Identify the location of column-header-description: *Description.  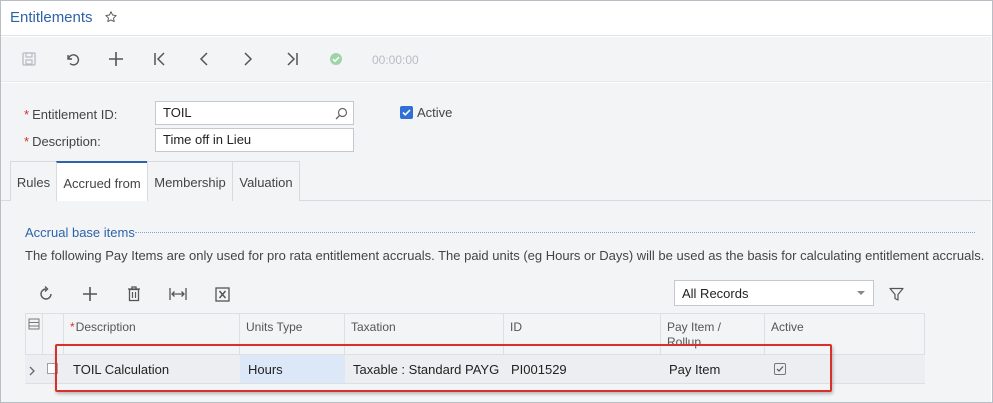
(152, 334).